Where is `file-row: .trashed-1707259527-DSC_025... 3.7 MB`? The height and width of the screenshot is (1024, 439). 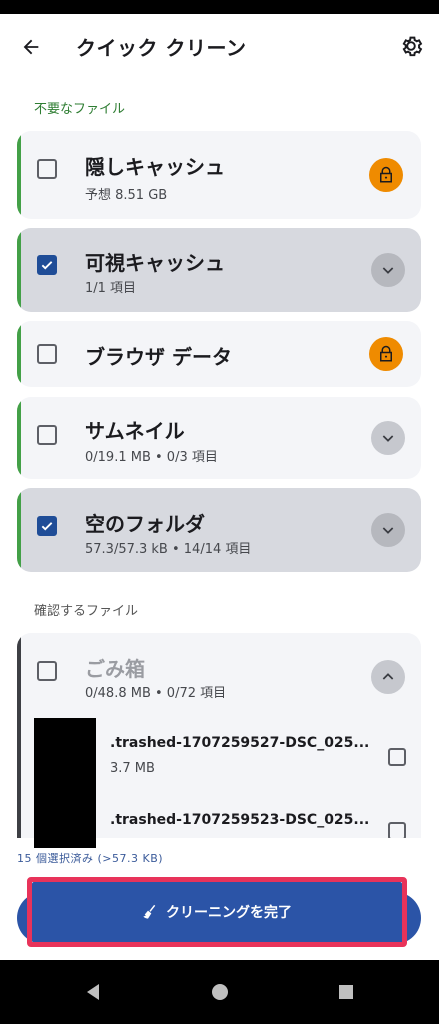
file-row: .trashed-1707259527-DSC_025... 3.7 MB is located at coordinates (250, 760).